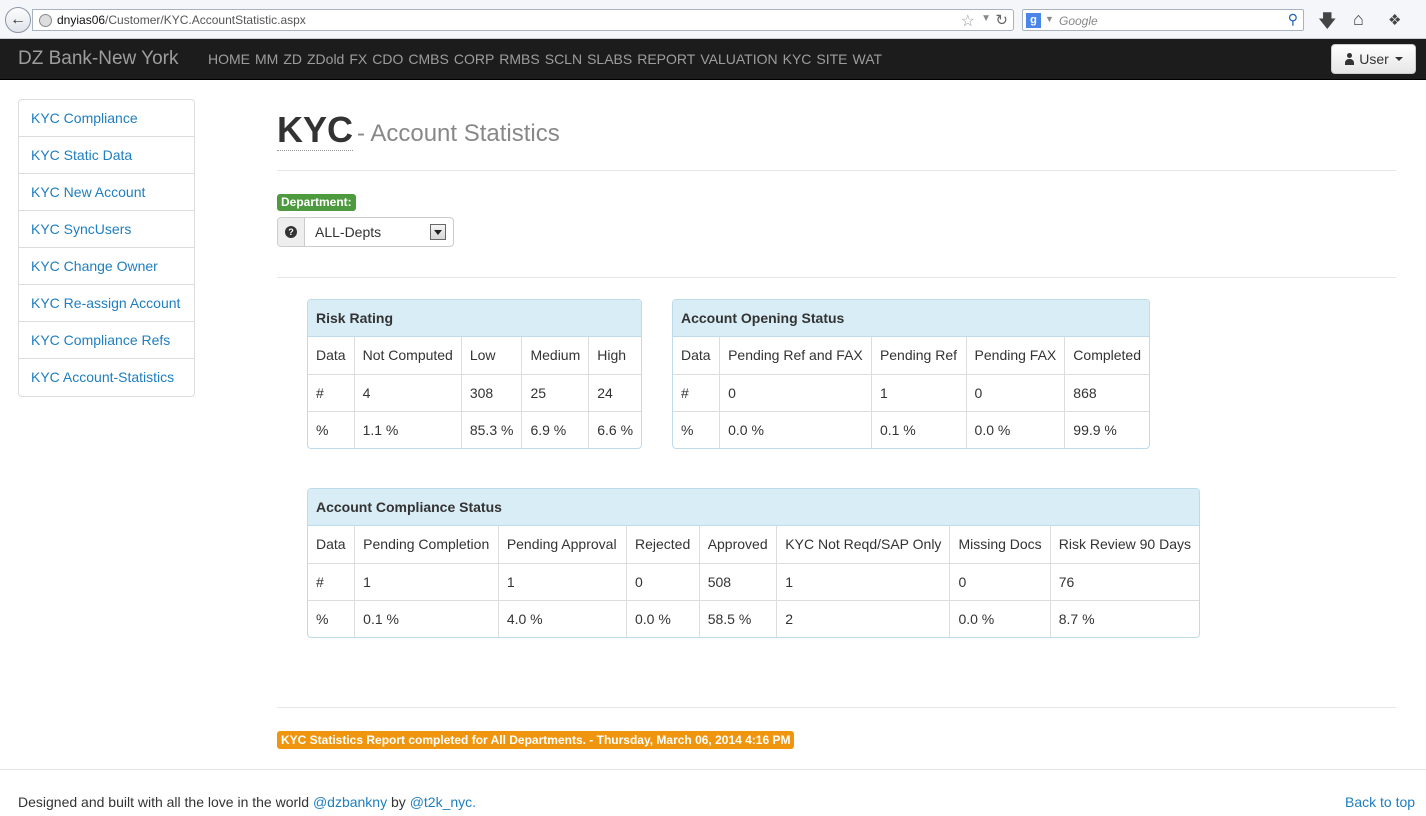  What do you see at coordinates (1124, 582) in the screenshot?
I see `table-cell: 76` at bounding box center [1124, 582].